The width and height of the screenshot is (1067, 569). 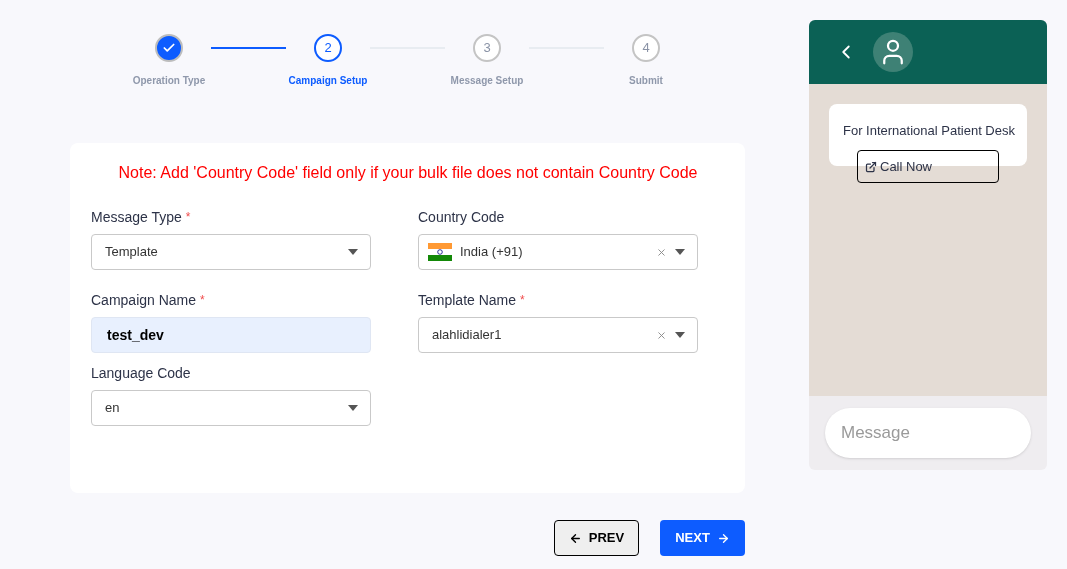 I want to click on select-field: Template, so click(x=231, y=252).